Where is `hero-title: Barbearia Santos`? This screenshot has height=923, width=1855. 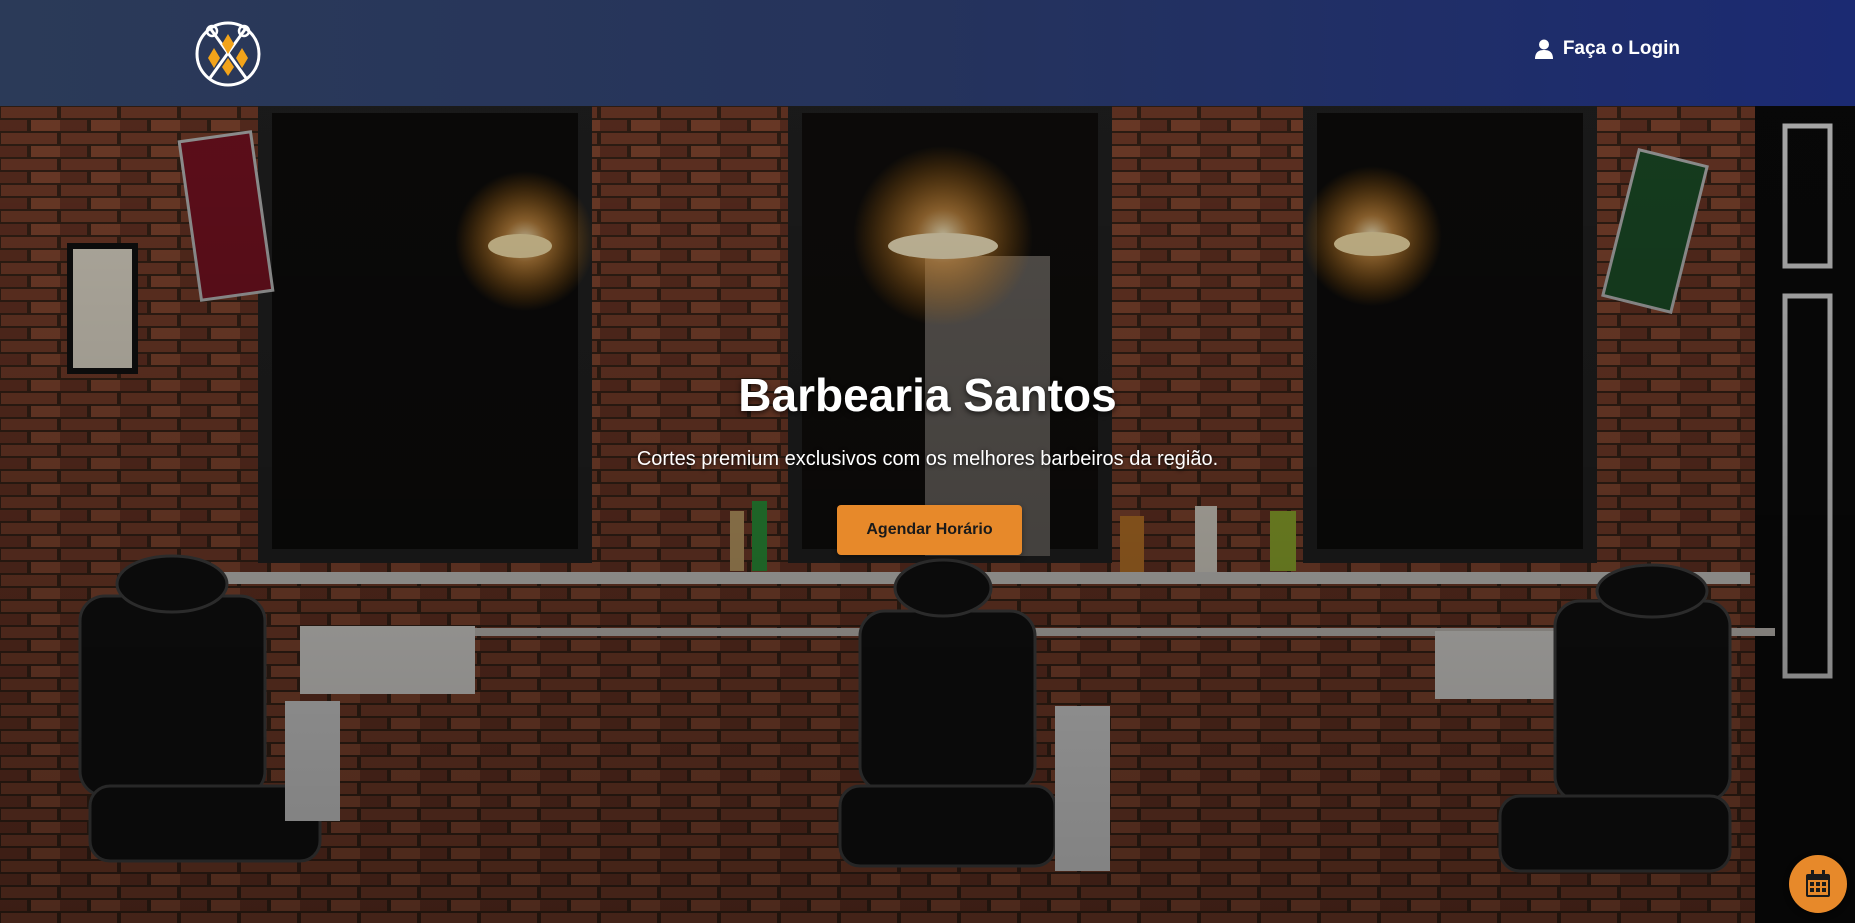 hero-title: Barbearia Santos is located at coordinates (927, 395).